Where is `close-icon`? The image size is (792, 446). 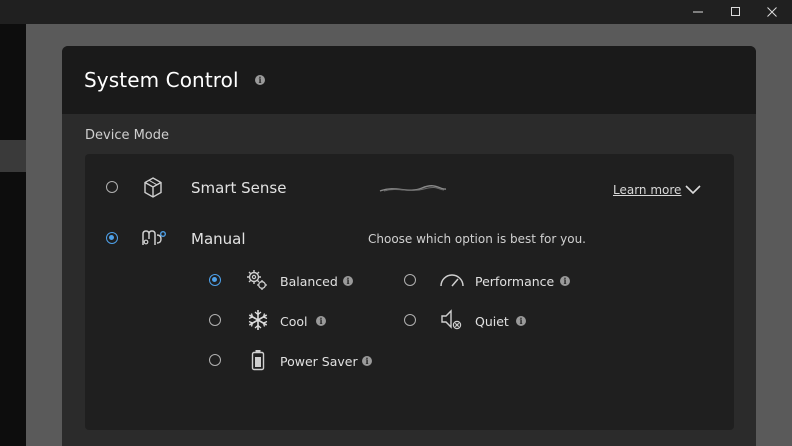 close-icon is located at coordinates (772, 12).